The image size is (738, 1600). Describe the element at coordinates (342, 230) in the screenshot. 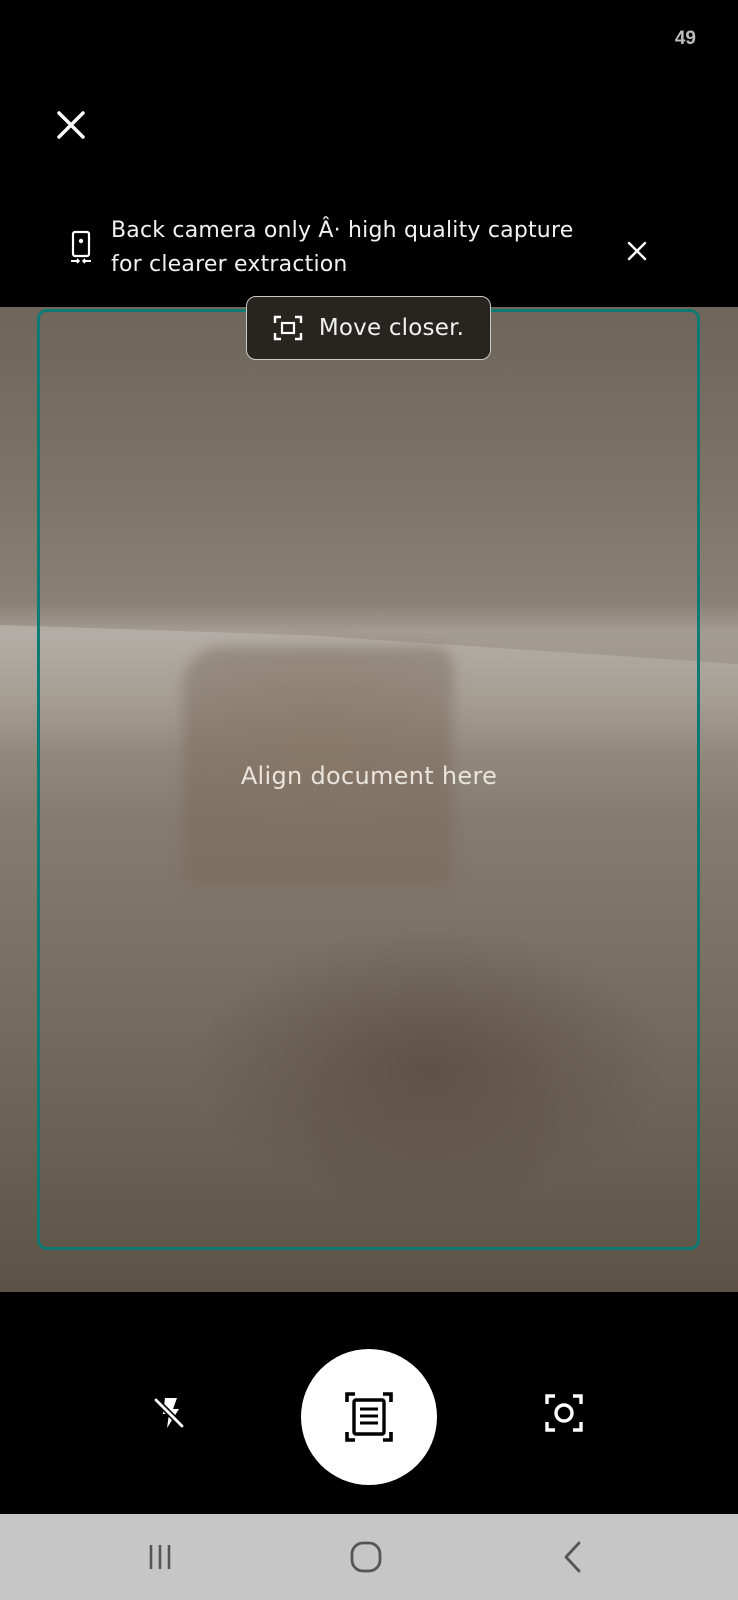

I see `banner-line-1: Back camera only Â· high quality capture` at that location.